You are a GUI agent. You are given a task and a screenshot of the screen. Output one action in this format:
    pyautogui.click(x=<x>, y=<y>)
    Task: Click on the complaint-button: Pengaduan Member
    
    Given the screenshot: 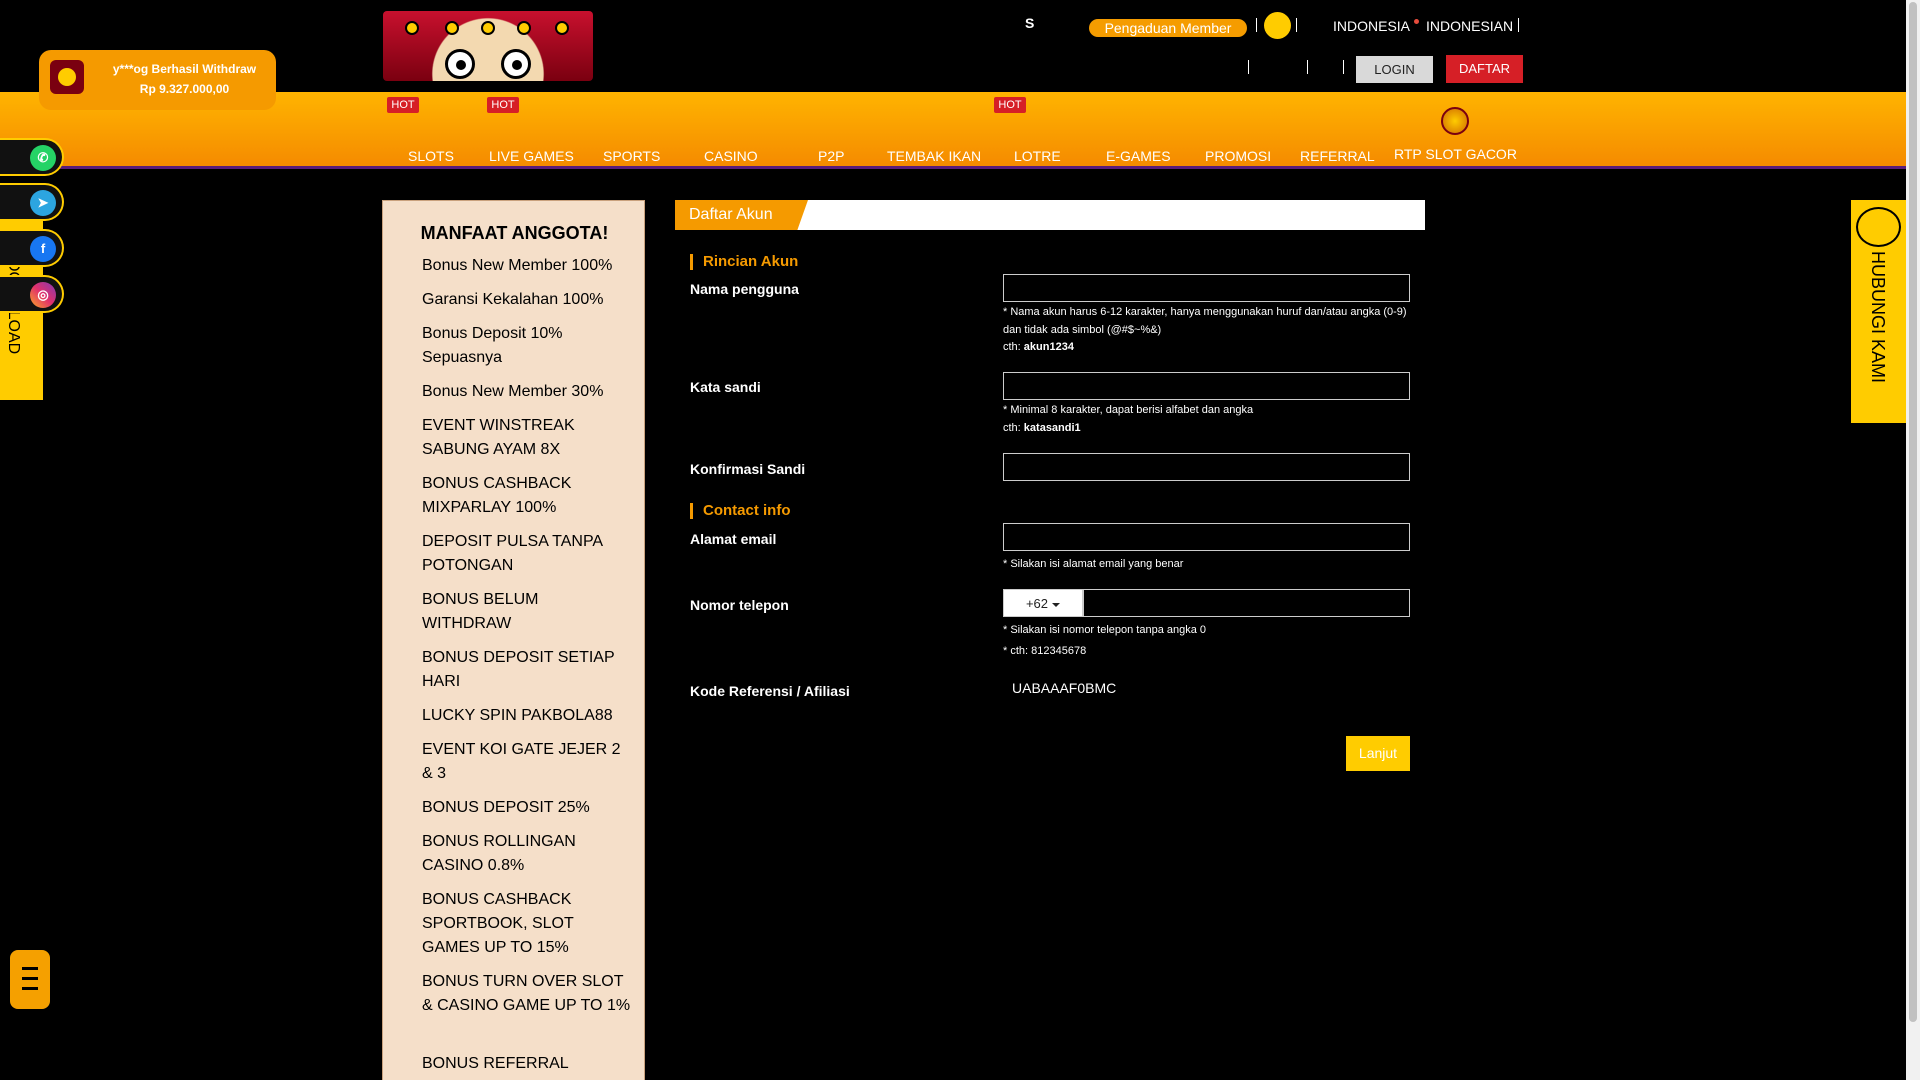 What is the action you would take?
    pyautogui.click(x=1168, y=28)
    